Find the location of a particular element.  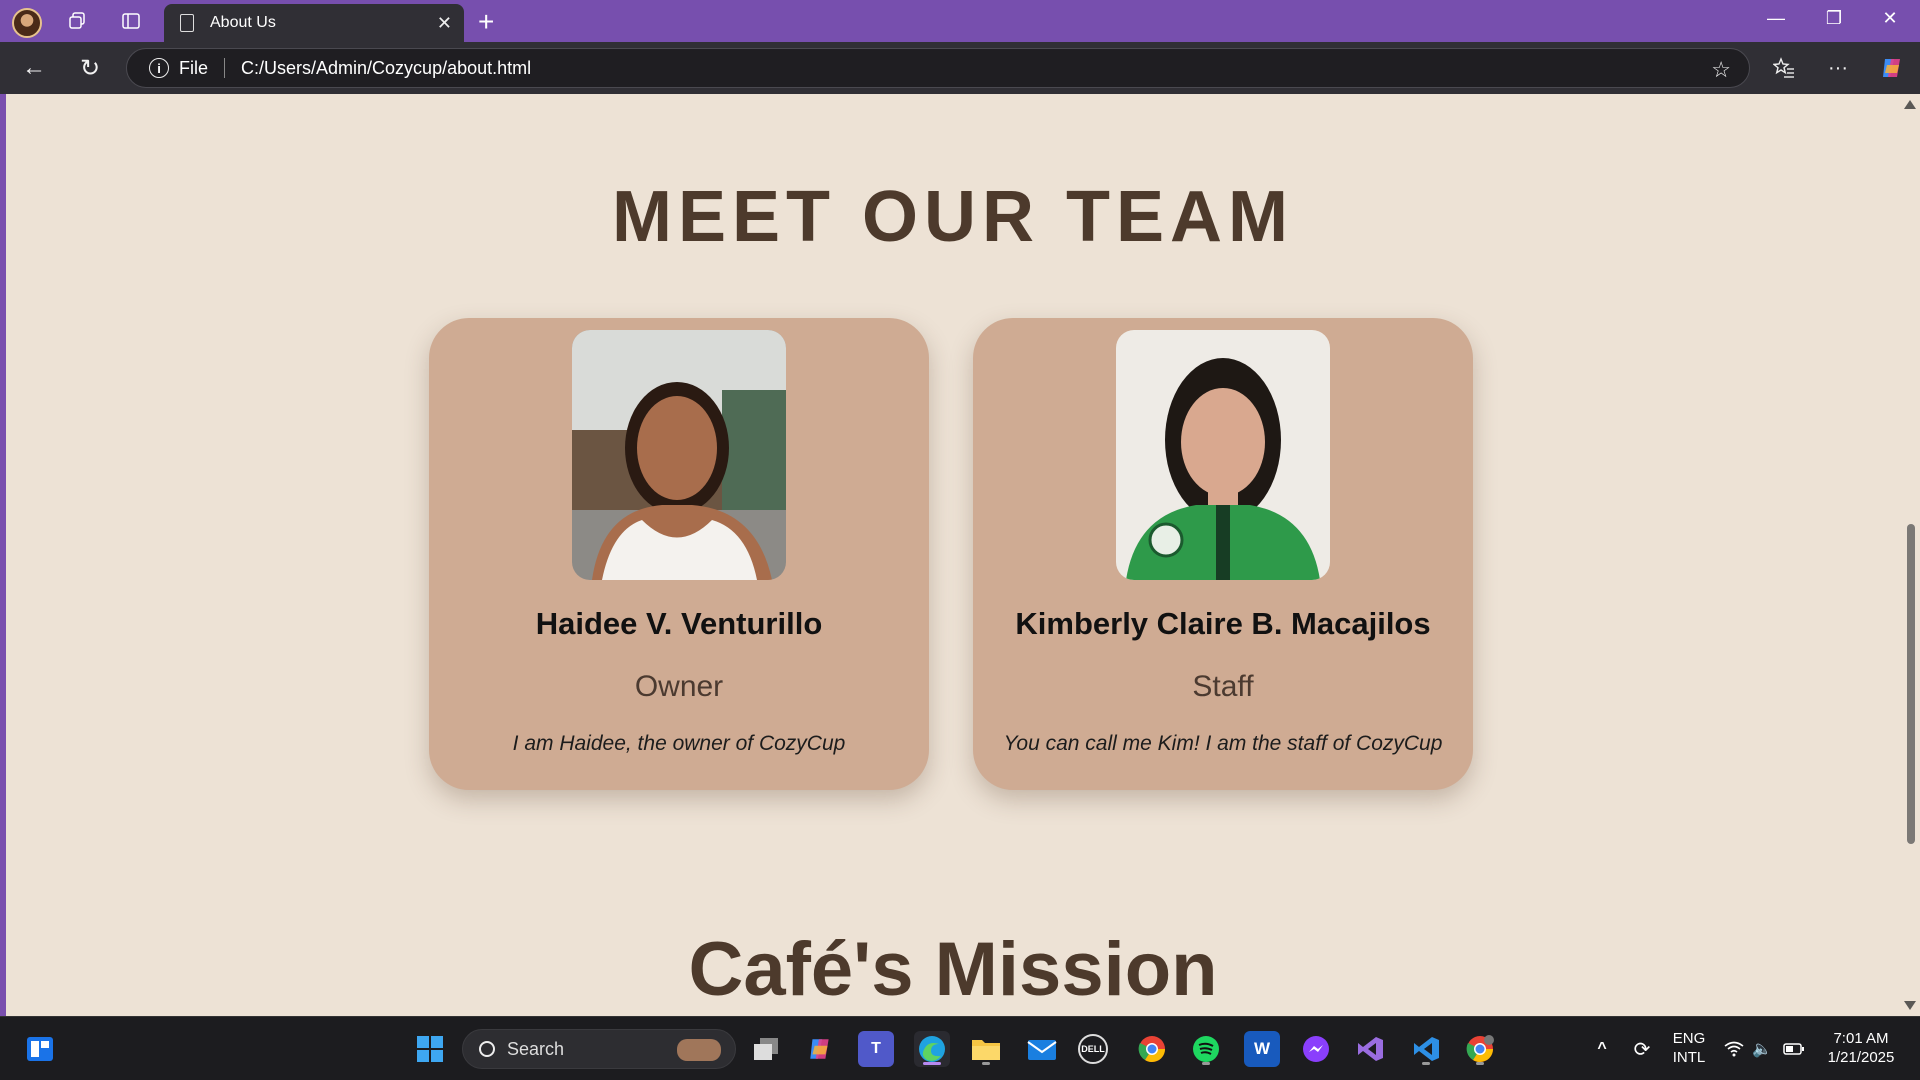

active-app-indicator is located at coordinates (932, 1063).